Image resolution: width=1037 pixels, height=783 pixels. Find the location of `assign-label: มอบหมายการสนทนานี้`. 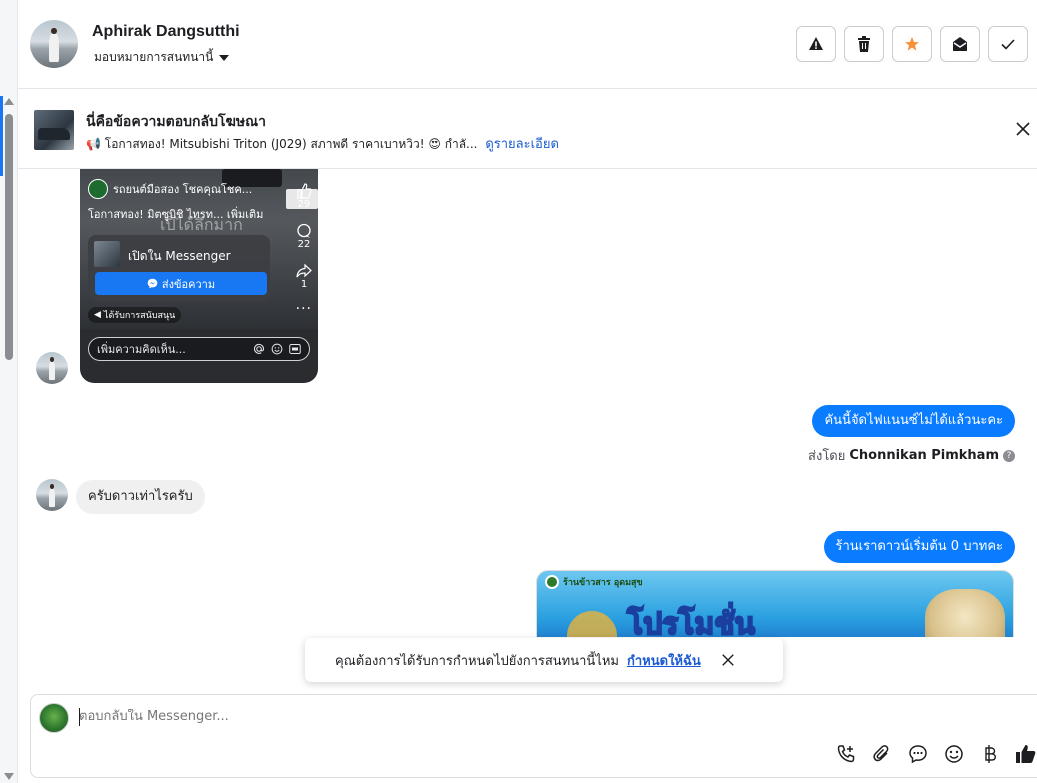

assign-label: มอบหมายการสนทนานี้ is located at coordinates (154, 57).